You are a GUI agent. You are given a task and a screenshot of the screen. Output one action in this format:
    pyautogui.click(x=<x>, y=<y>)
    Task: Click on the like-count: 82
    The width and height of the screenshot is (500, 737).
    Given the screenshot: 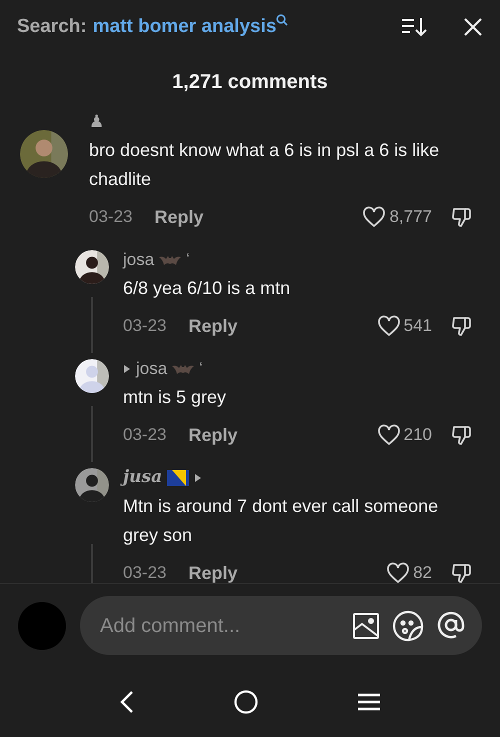 What is the action you would take?
    pyautogui.click(x=422, y=572)
    